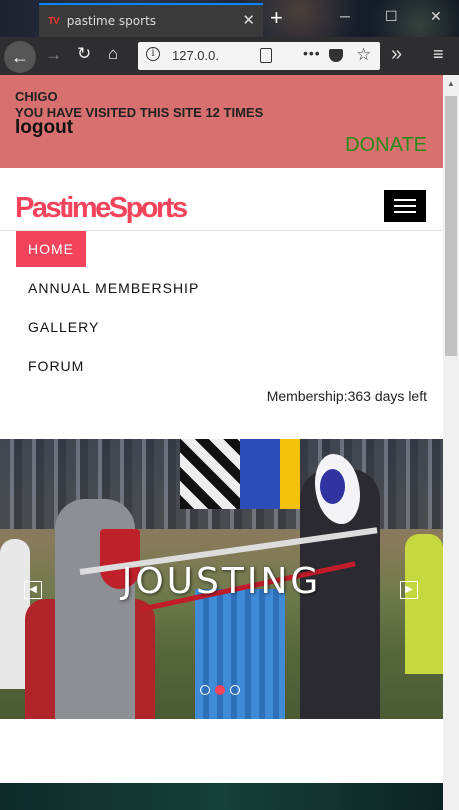 The height and width of the screenshot is (810, 459). What do you see at coordinates (266, 55) in the screenshot?
I see `reader-view-icon` at bounding box center [266, 55].